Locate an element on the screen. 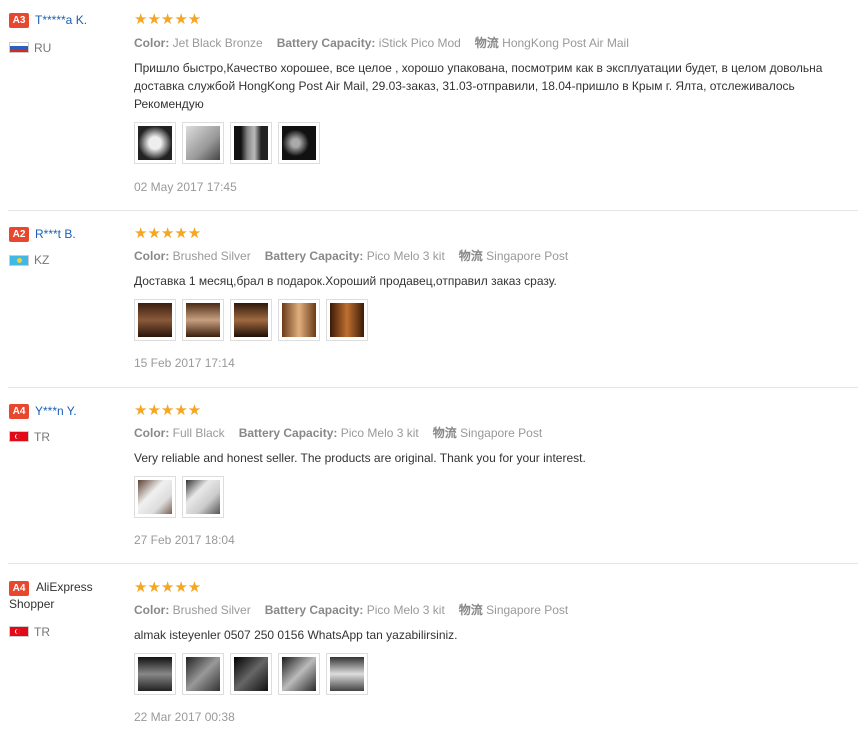  buyer-level-badge: A2 is located at coordinates (19, 234).